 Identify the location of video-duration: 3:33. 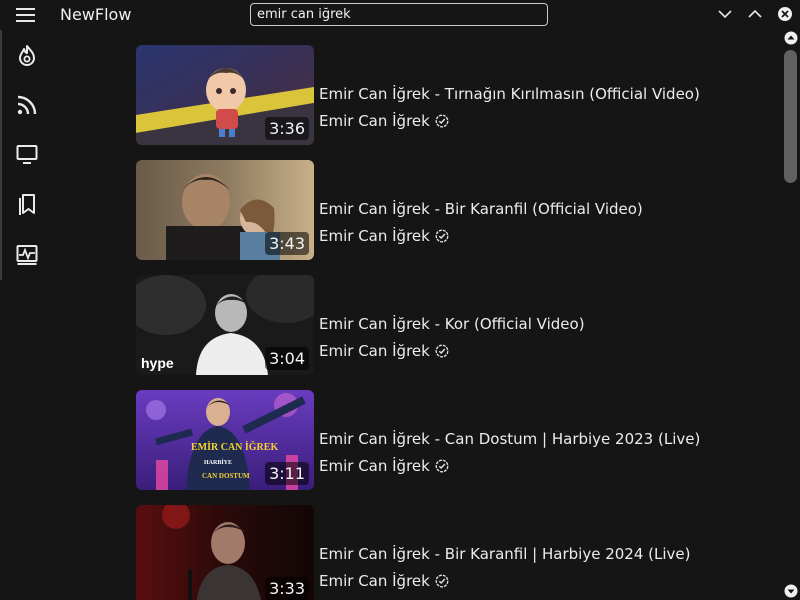
(287, 588).